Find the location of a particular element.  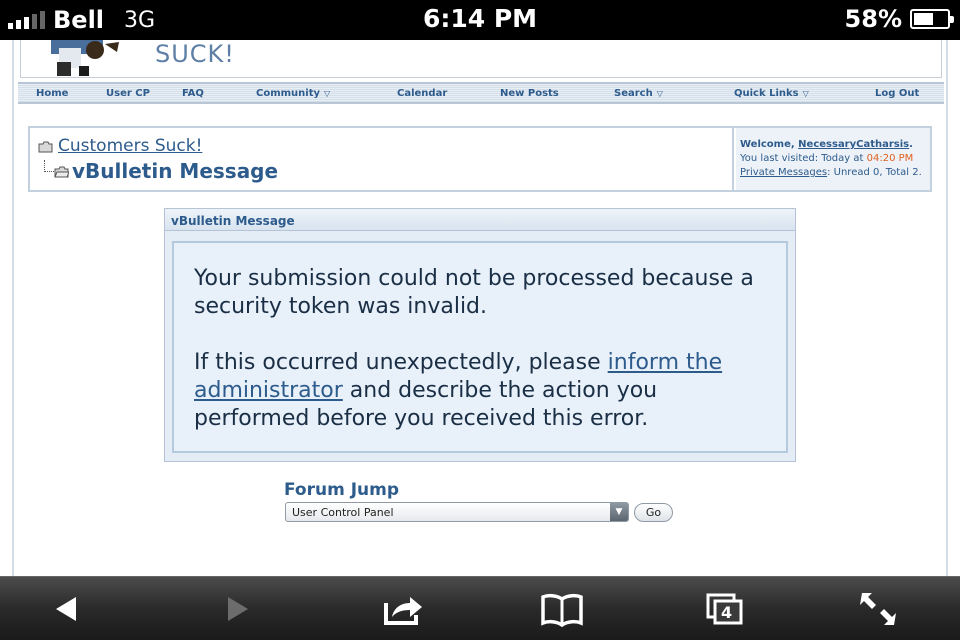

nav-calendar-label: Calendar is located at coordinates (422, 93).